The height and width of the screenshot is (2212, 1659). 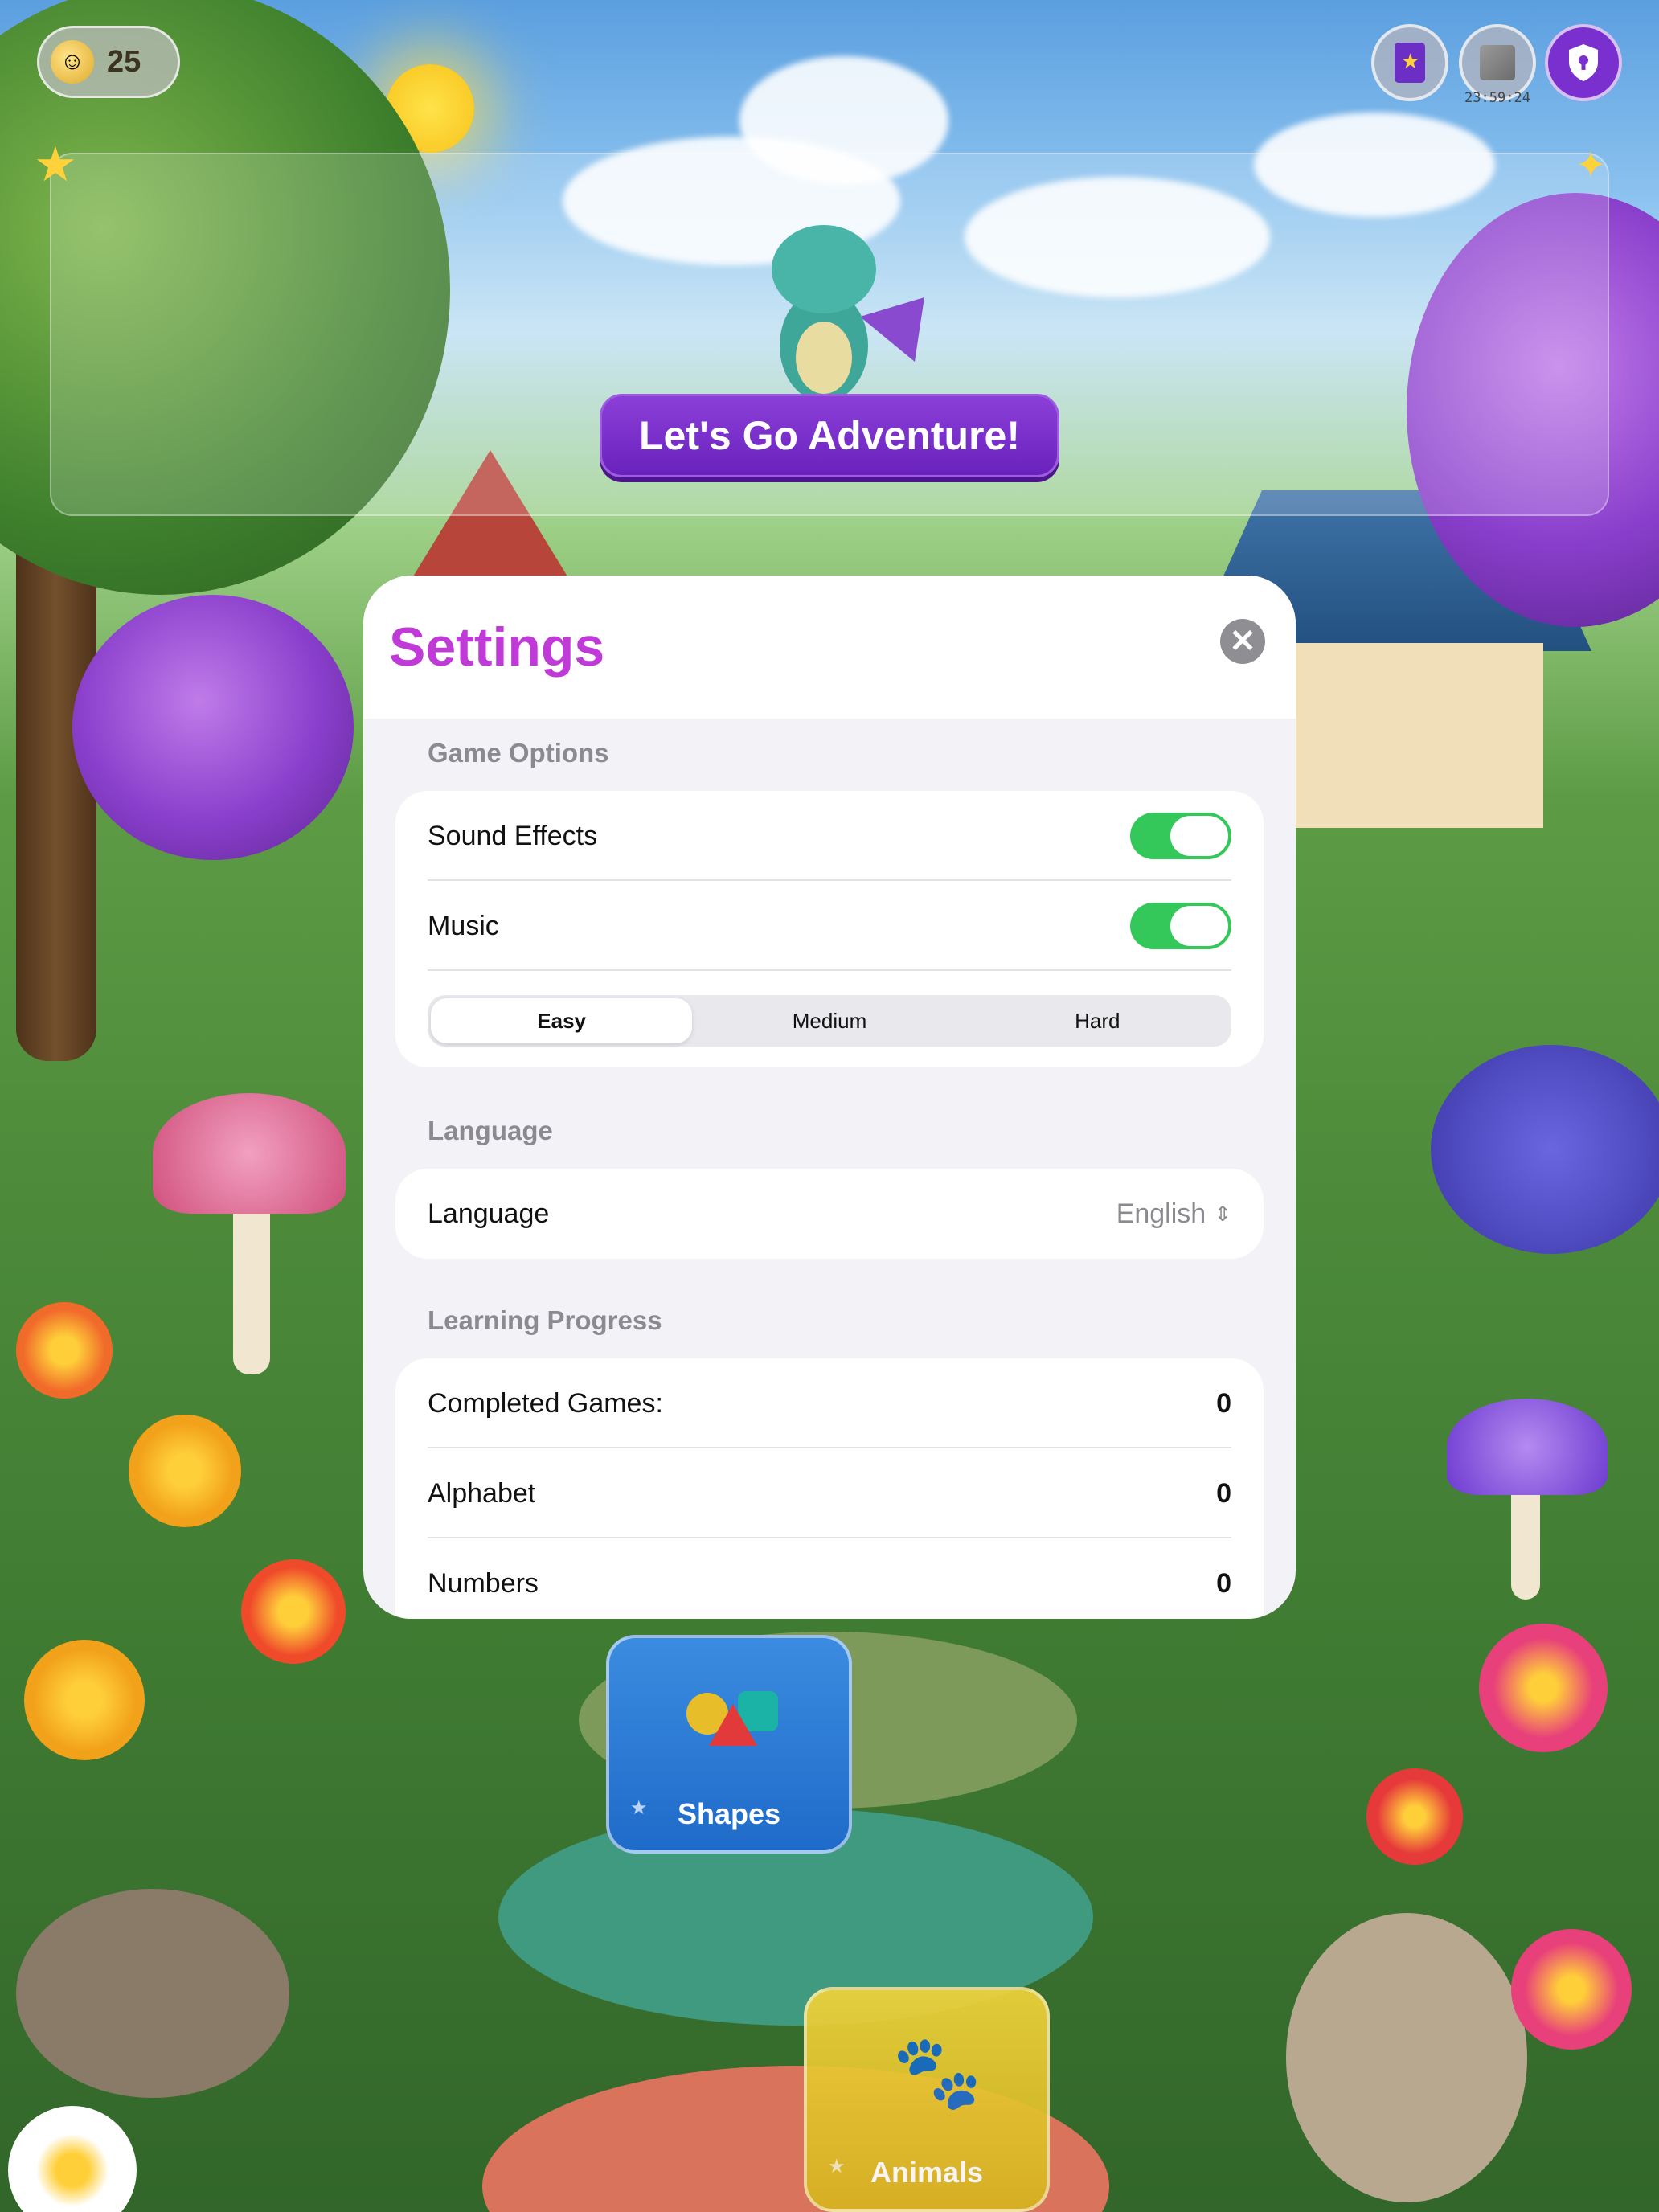 What do you see at coordinates (513, 835) in the screenshot?
I see `sound-effects-label: Sound Effects` at bounding box center [513, 835].